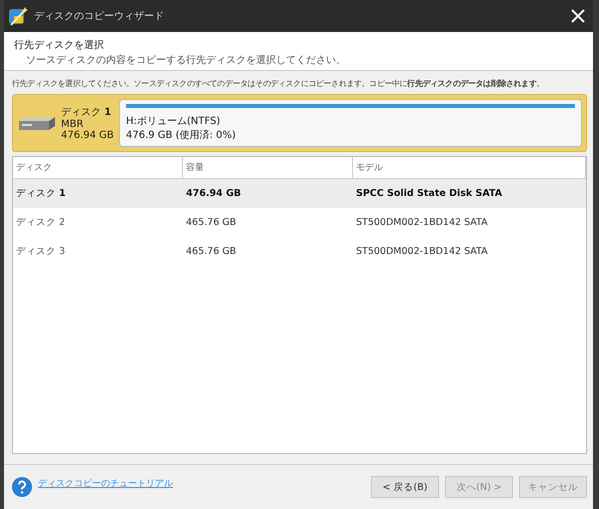 The width and height of the screenshot is (599, 509). What do you see at coordinates (22, 487) in the screenshot?
I see `help-icon` at bounding box center [22, 487].